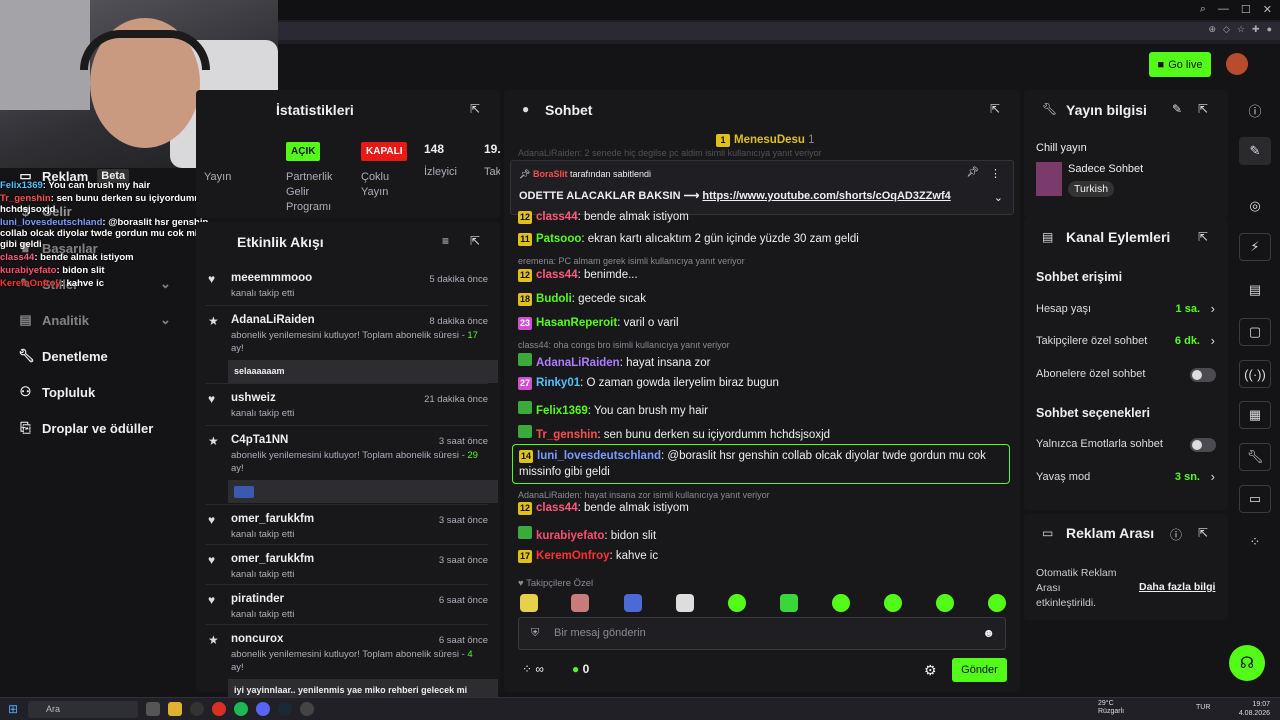 The height and width of the screenshot is (720, 1280). What do you see at coordinates (285, 709) in the screenshot?
I see `steam-icon` at bounding box center [285, 709].